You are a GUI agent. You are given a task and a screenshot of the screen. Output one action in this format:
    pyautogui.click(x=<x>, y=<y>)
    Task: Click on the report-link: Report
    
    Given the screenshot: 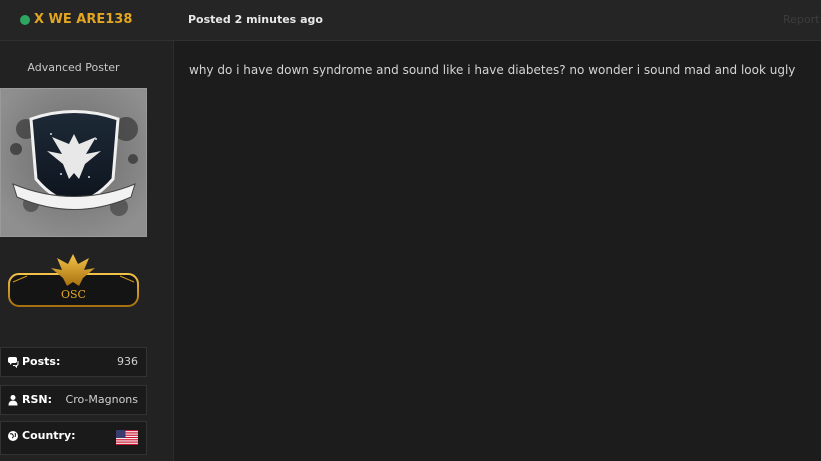 What is the action you would take?
    pyautogui.click(x=801, y=20)
    